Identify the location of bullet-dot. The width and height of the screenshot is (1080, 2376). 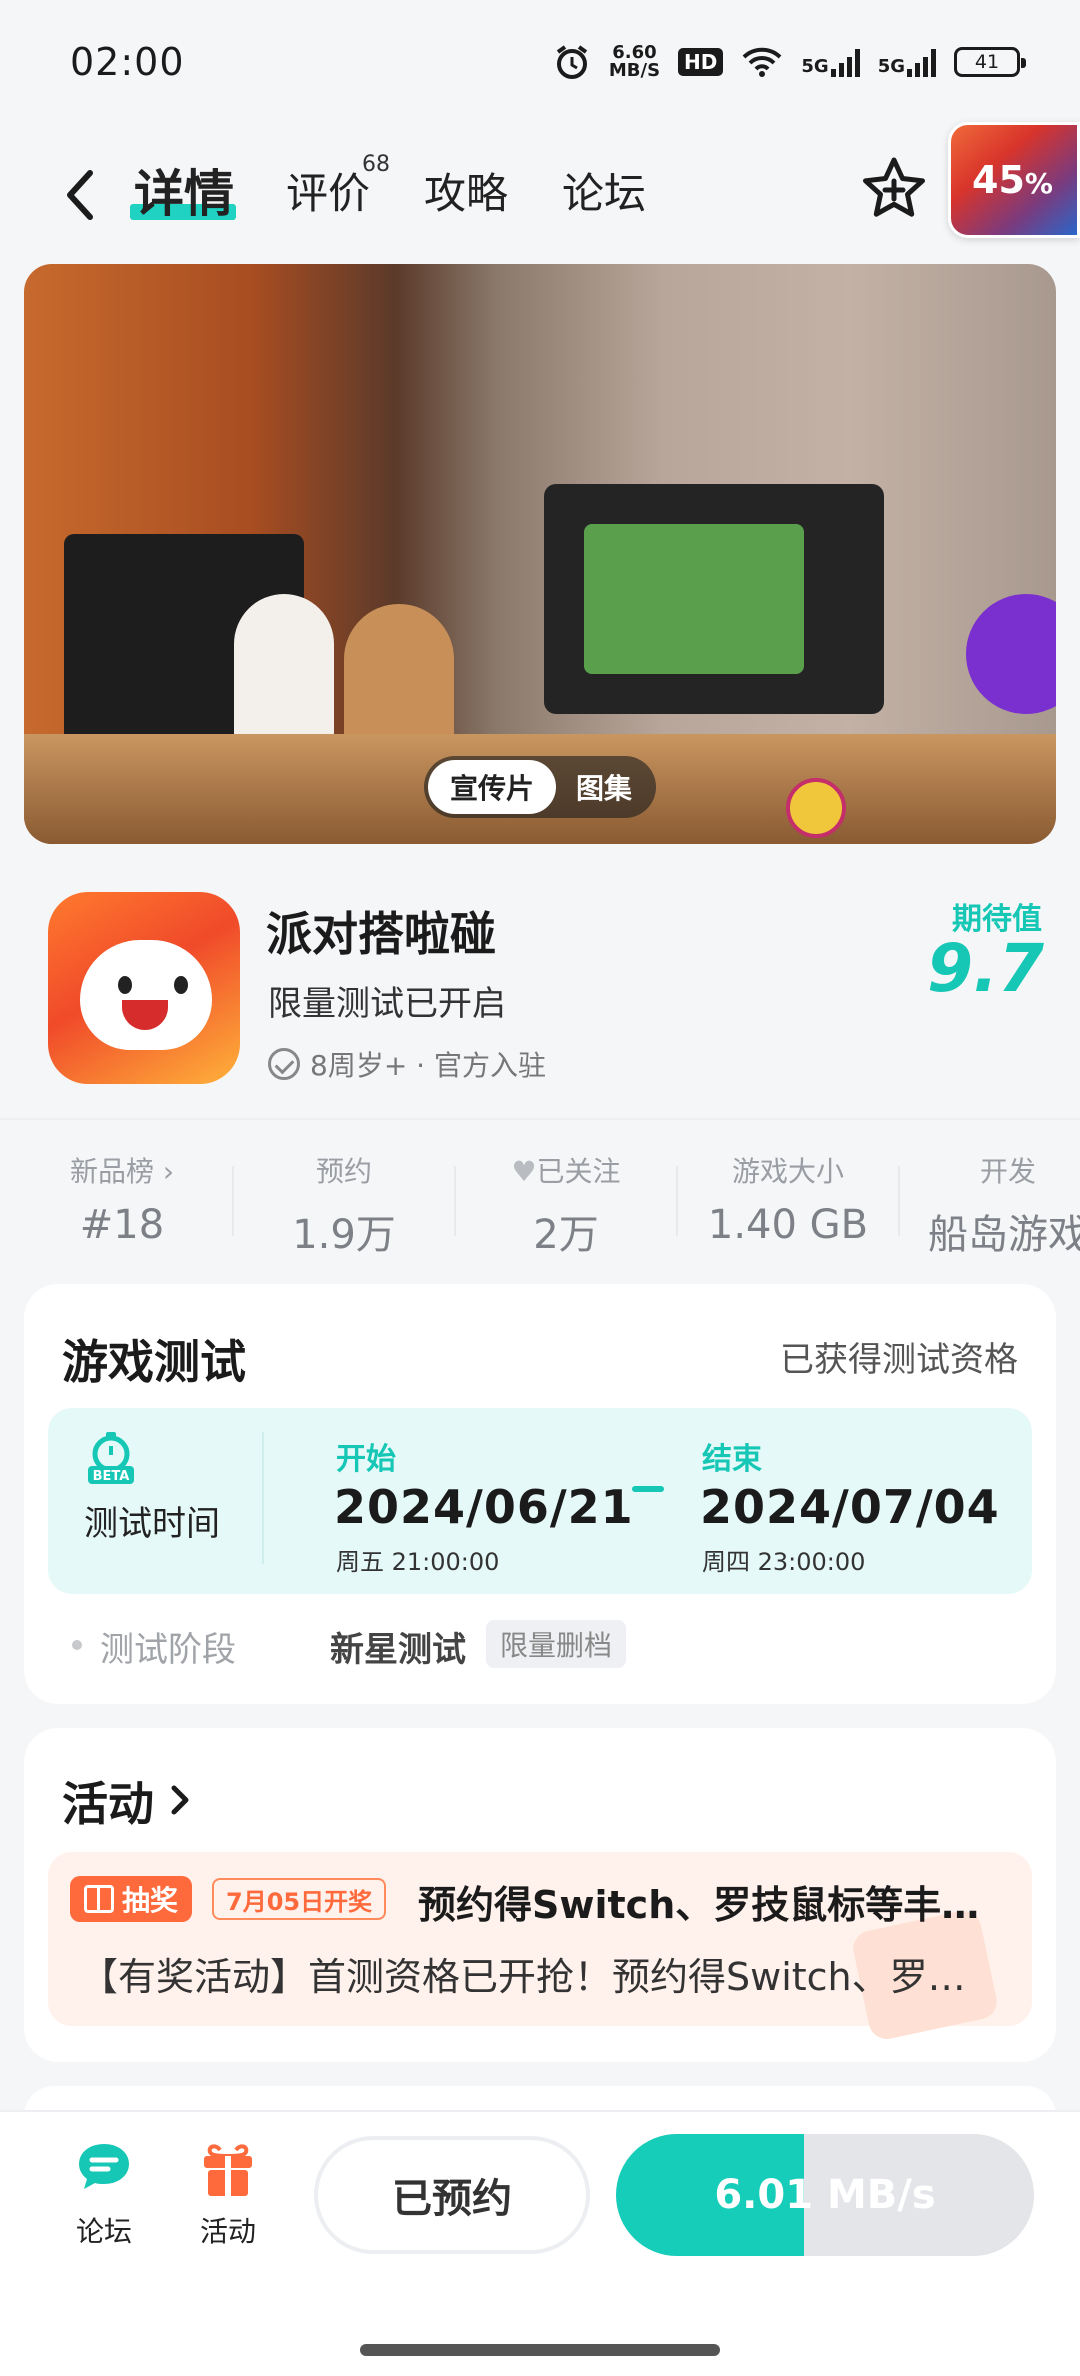
(77, 1645).